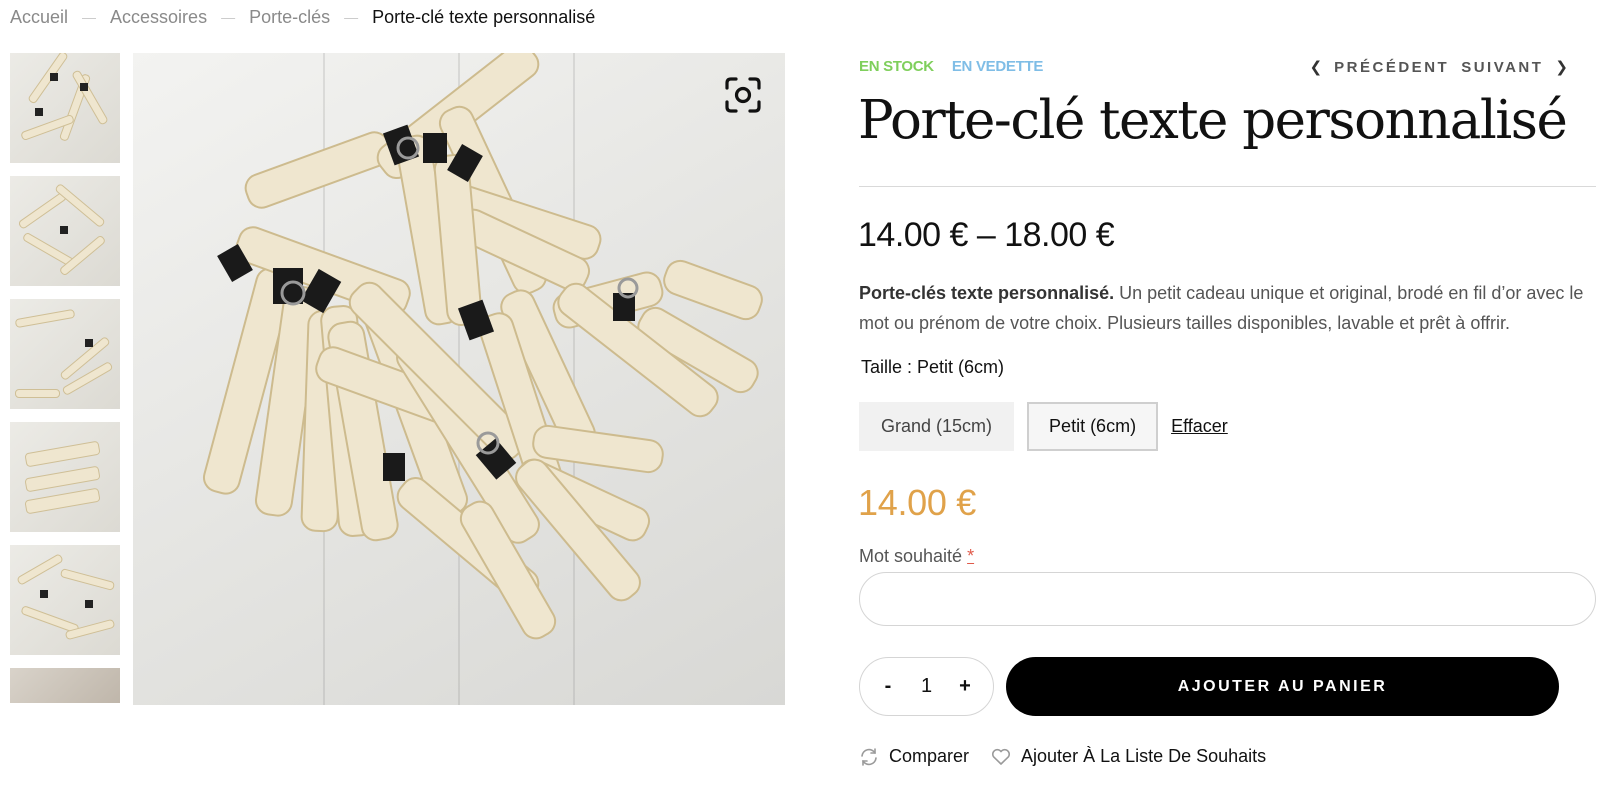 This screenshot has width=1600, height=786. I want to click on title-divider, so click(1227, 186).